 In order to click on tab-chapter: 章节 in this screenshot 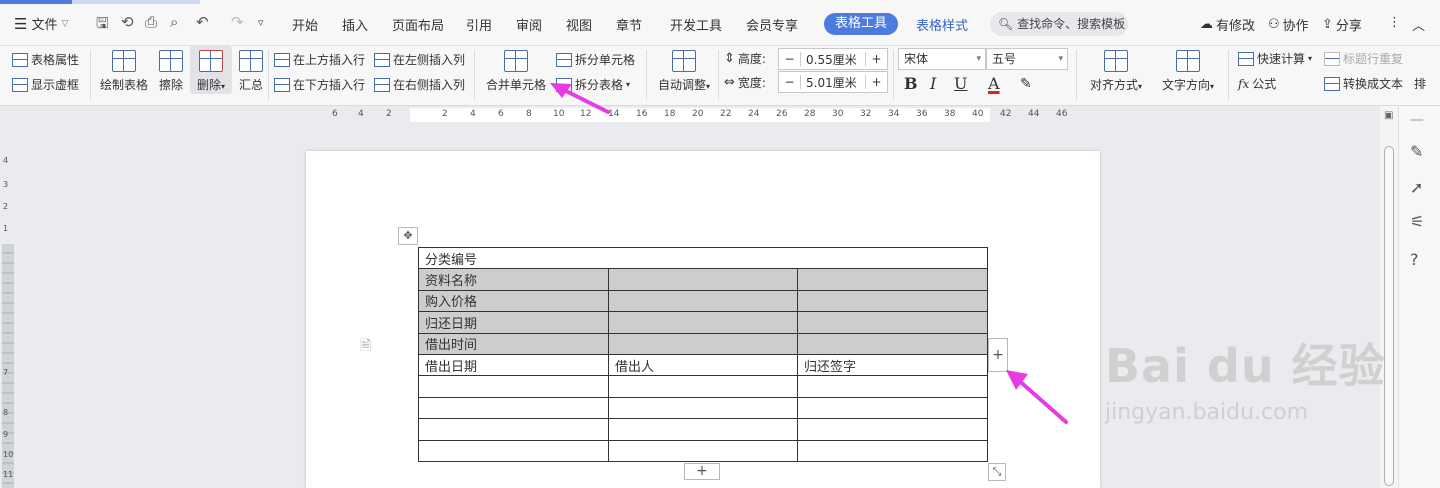, I will do `click(629, 24)`.